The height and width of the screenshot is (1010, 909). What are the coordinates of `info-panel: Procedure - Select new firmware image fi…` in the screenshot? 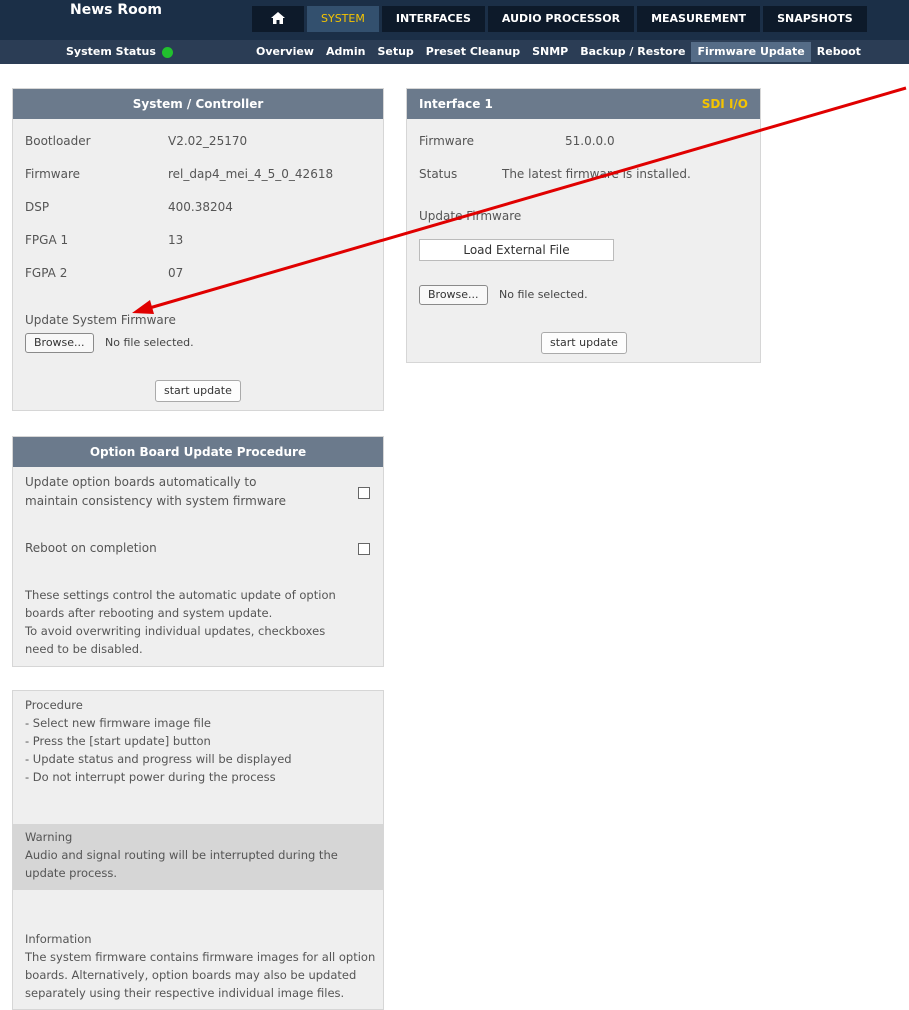 It's located at (198, 850).